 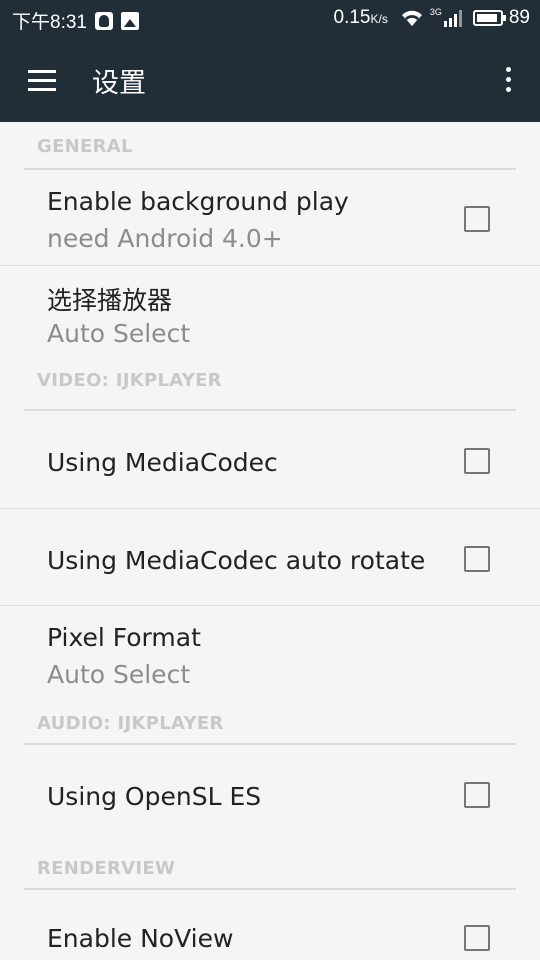 What do you see at coordinates (435, 12) in the screenshot?
I see `network-type: 3G` at bounding box center [435, 12].